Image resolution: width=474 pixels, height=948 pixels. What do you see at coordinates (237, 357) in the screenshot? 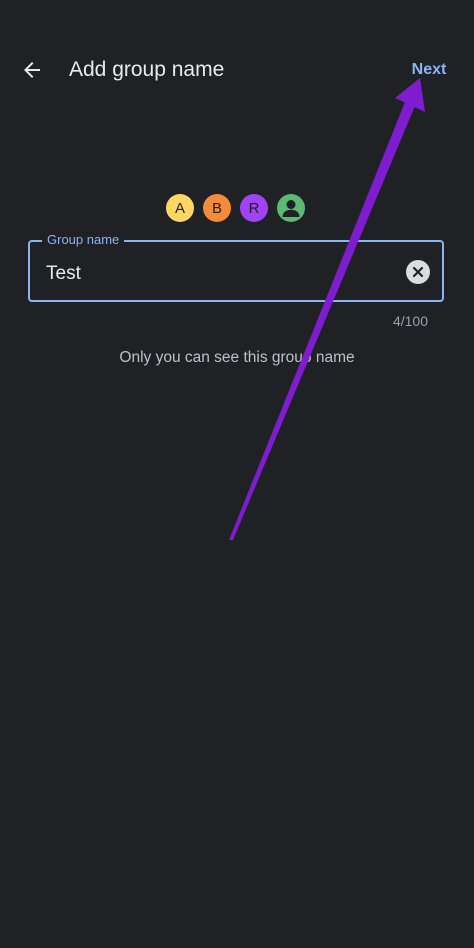
I see `helper-text: Only you can see this group name` at bounding box center [237, 357].